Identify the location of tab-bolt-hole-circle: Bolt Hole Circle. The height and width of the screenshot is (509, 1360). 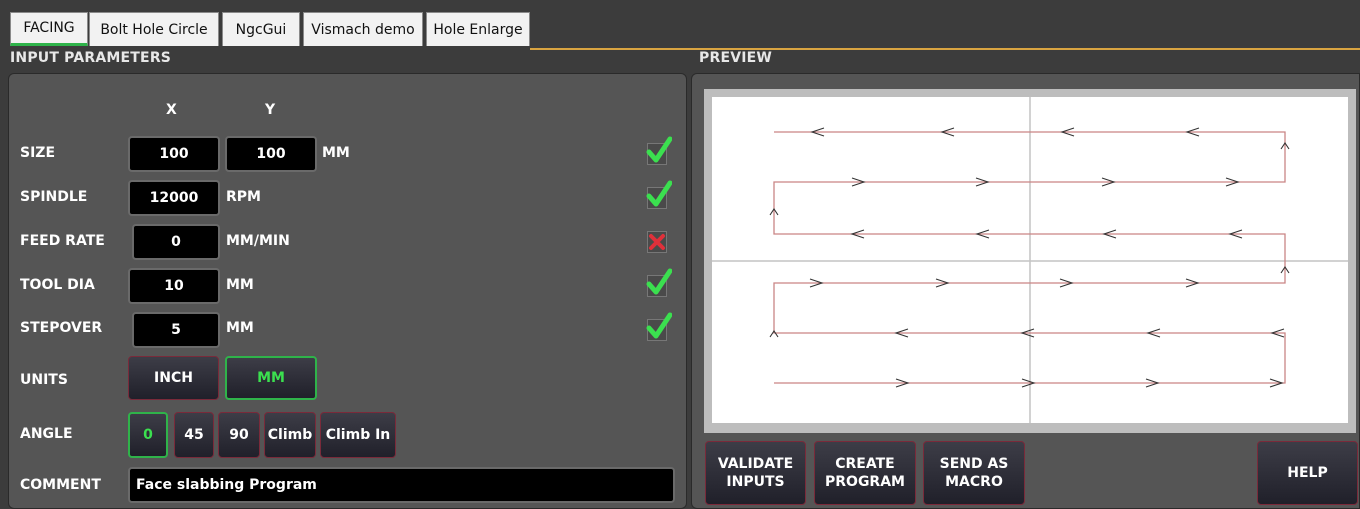
(154, 29).